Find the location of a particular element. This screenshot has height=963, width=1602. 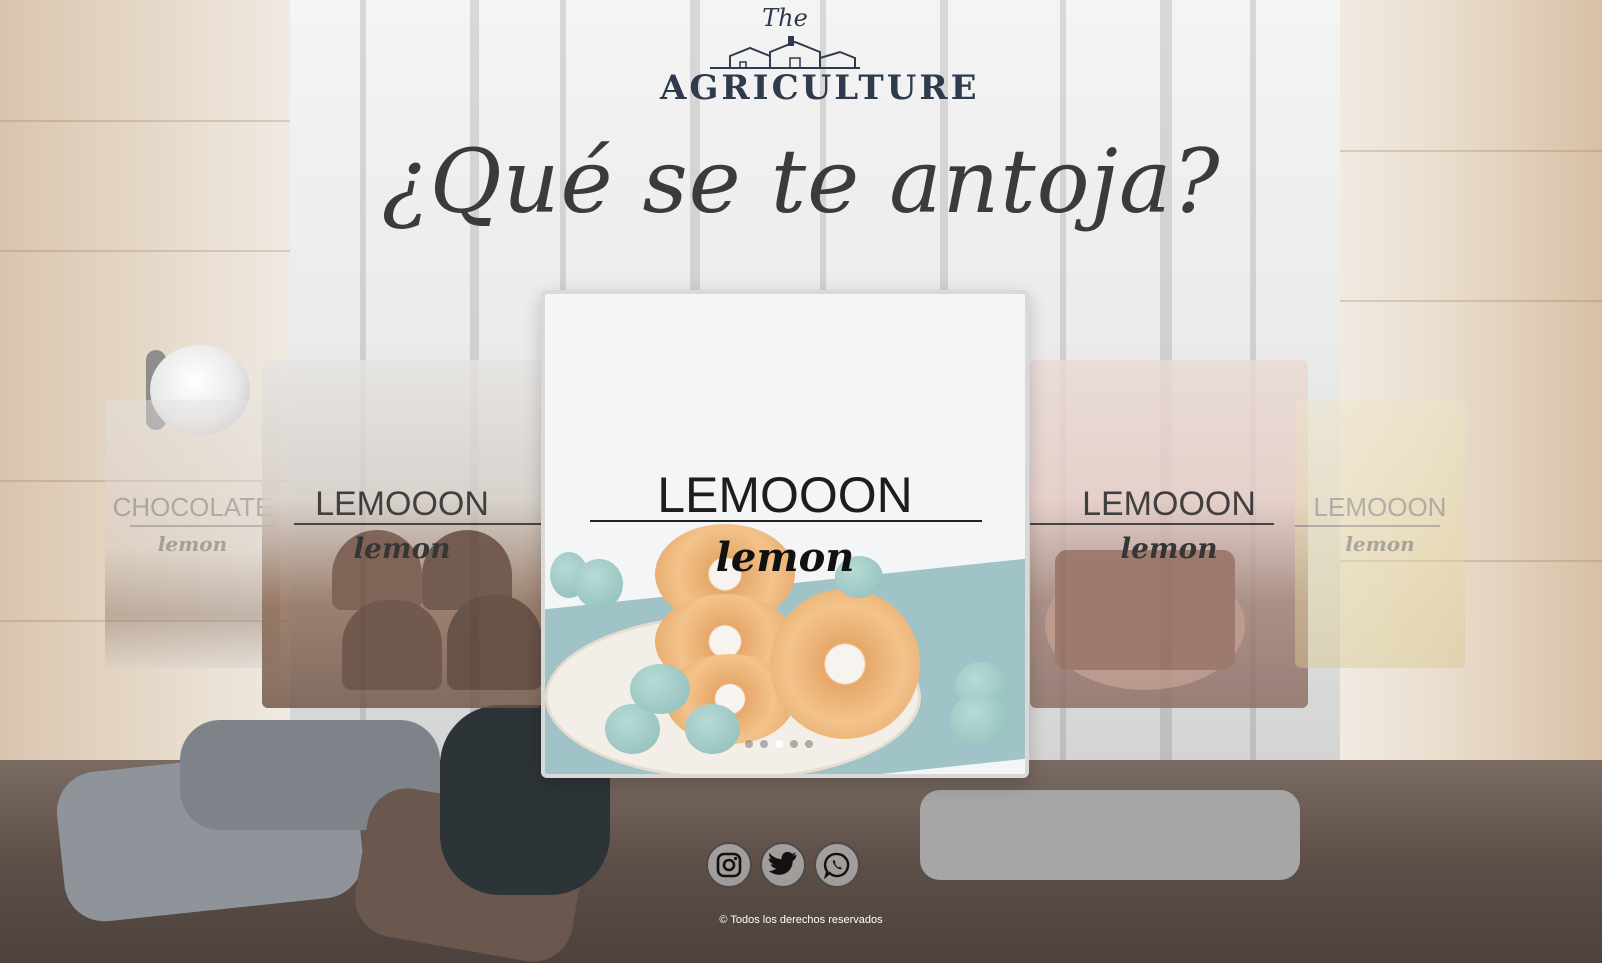

carousel-slide-lemon-far: LEMOOON lemon is located at coordinates (1380, 534).